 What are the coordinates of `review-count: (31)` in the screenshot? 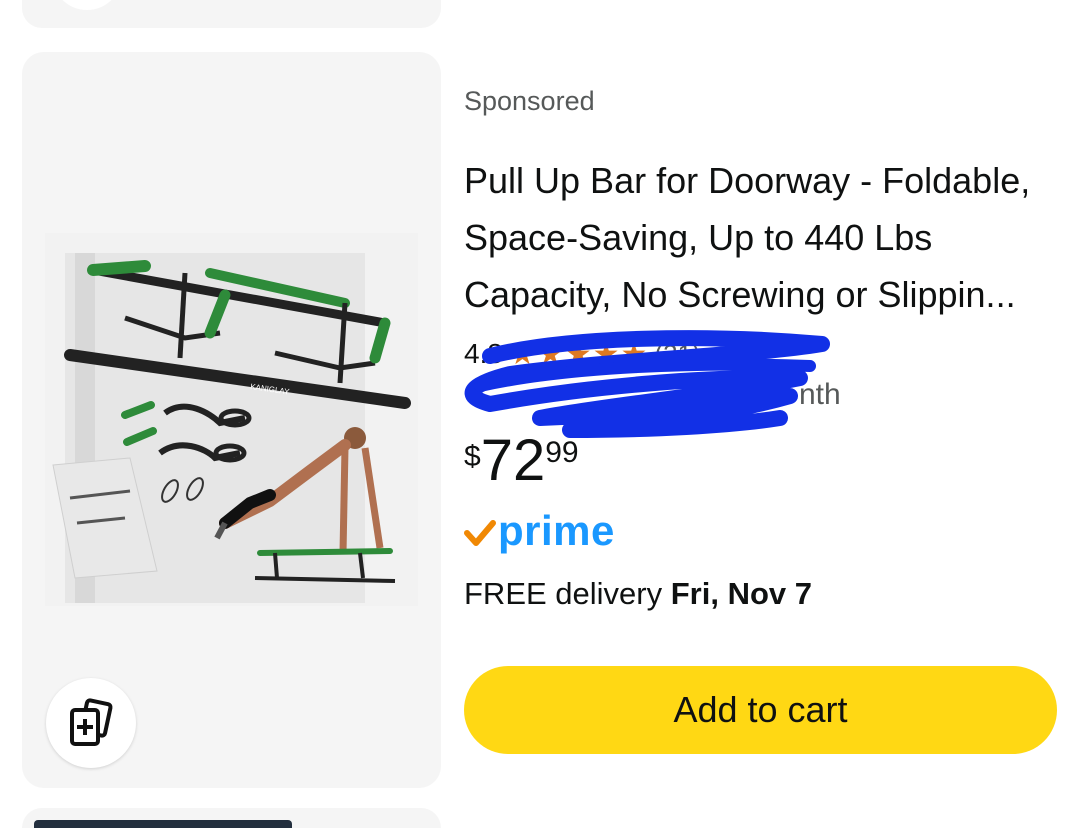 It's located at (677, 354).